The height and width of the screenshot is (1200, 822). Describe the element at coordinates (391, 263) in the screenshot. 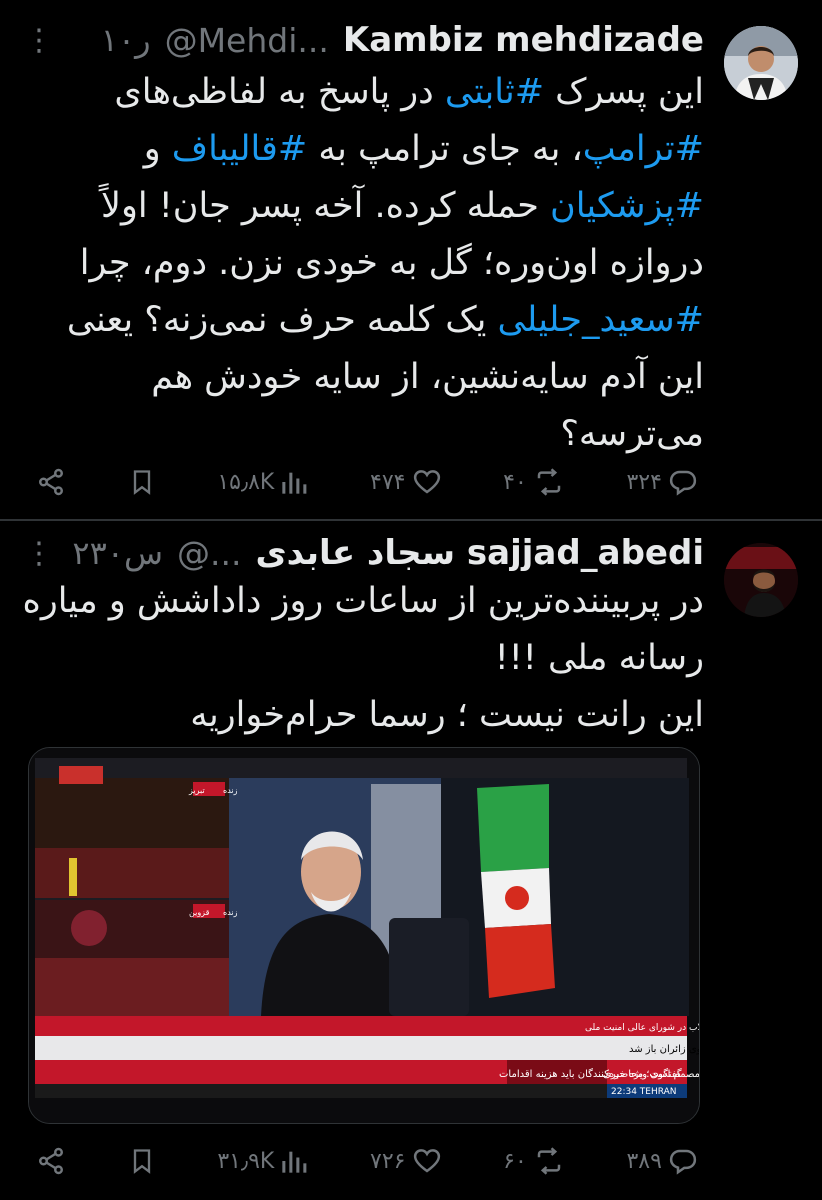

I see `text-segment: دروازه اون‌وره؛ گل به خودی نزن. دوم، چرا` at that location.